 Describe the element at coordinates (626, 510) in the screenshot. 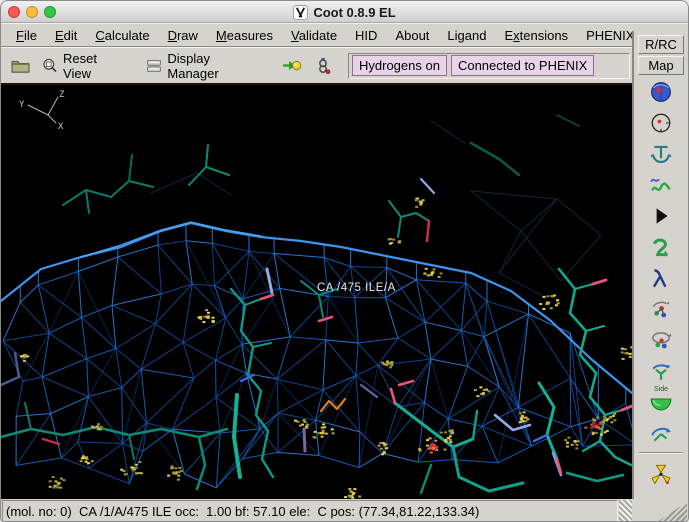

I see `statusbar-resize-grip` at that location.